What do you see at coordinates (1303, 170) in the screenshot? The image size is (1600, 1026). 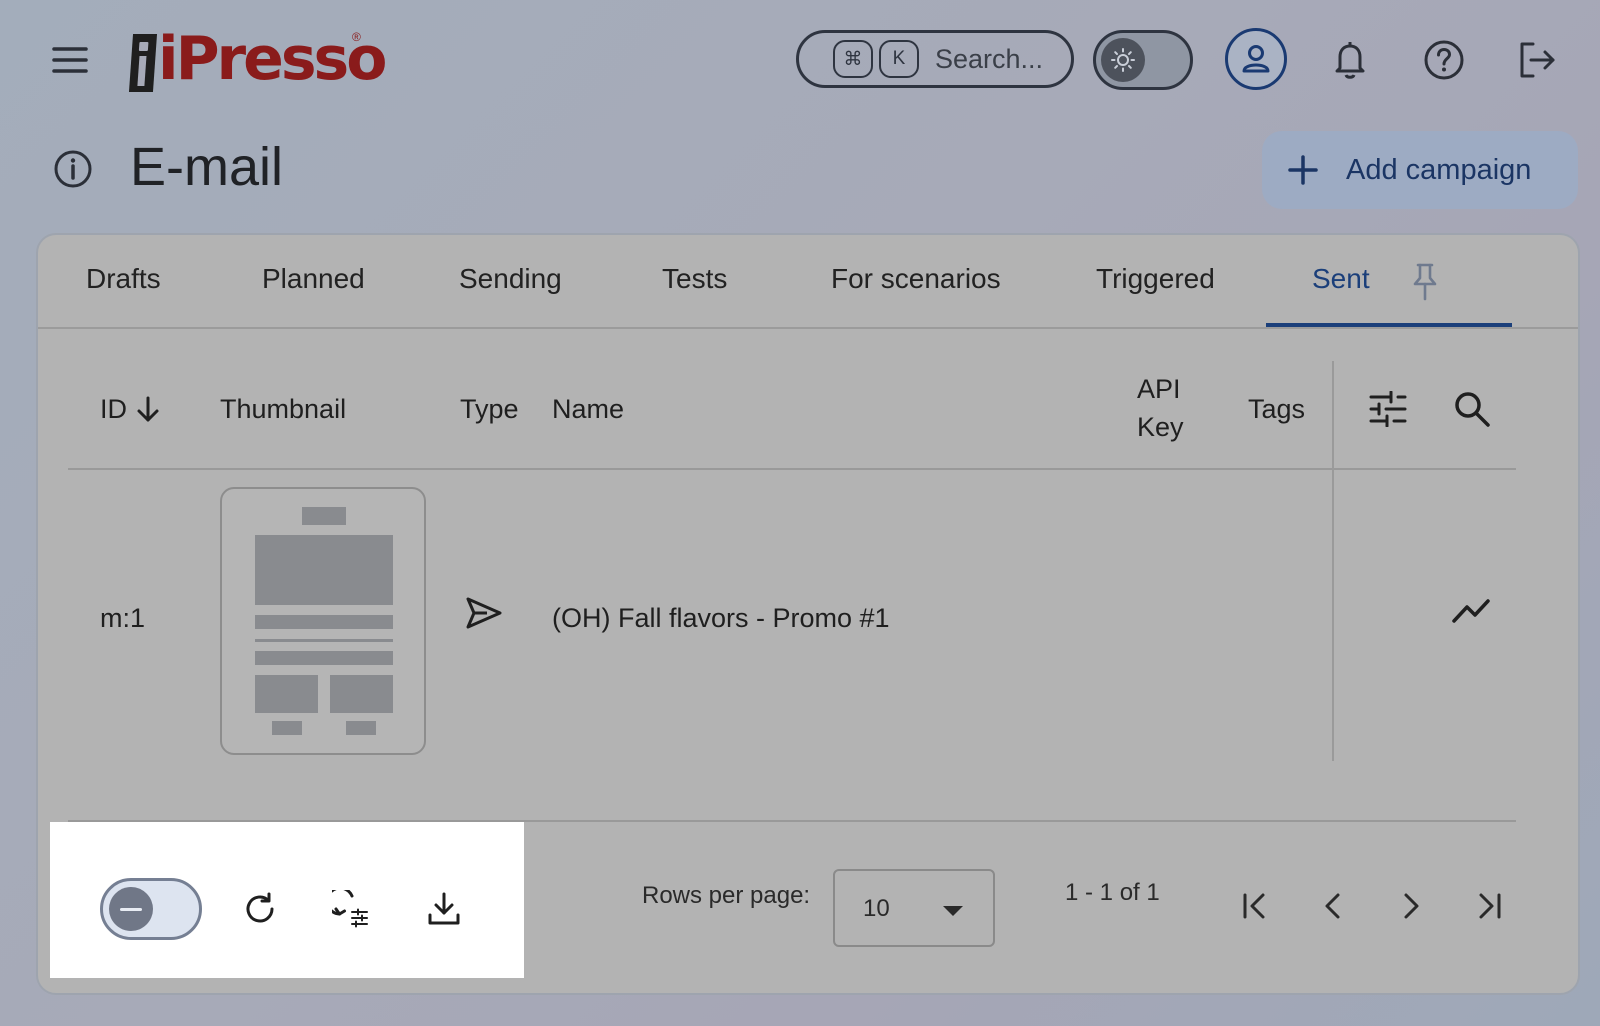 I see `plus-icon` at bounding box center [1303, 170].